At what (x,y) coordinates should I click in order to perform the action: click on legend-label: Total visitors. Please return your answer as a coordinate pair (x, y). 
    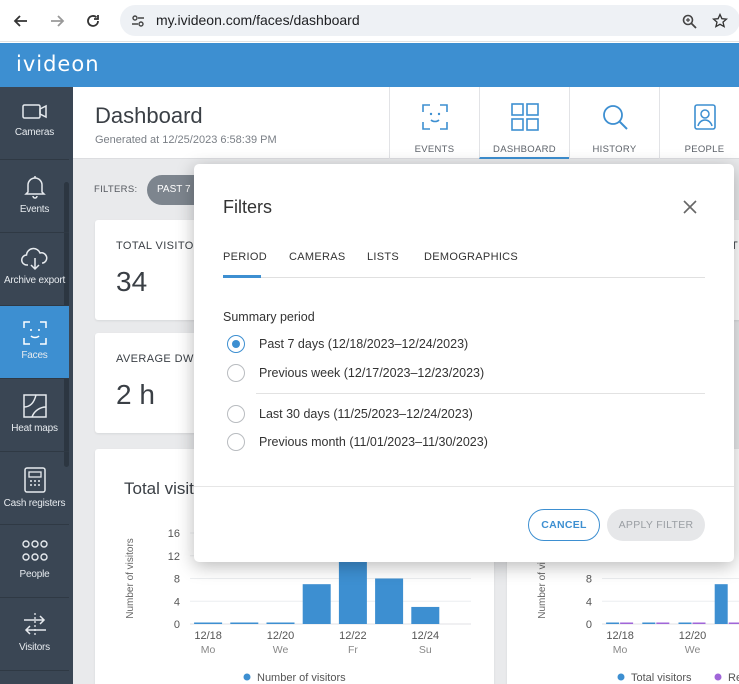
    Looking at the image, I should click on (661, 678).